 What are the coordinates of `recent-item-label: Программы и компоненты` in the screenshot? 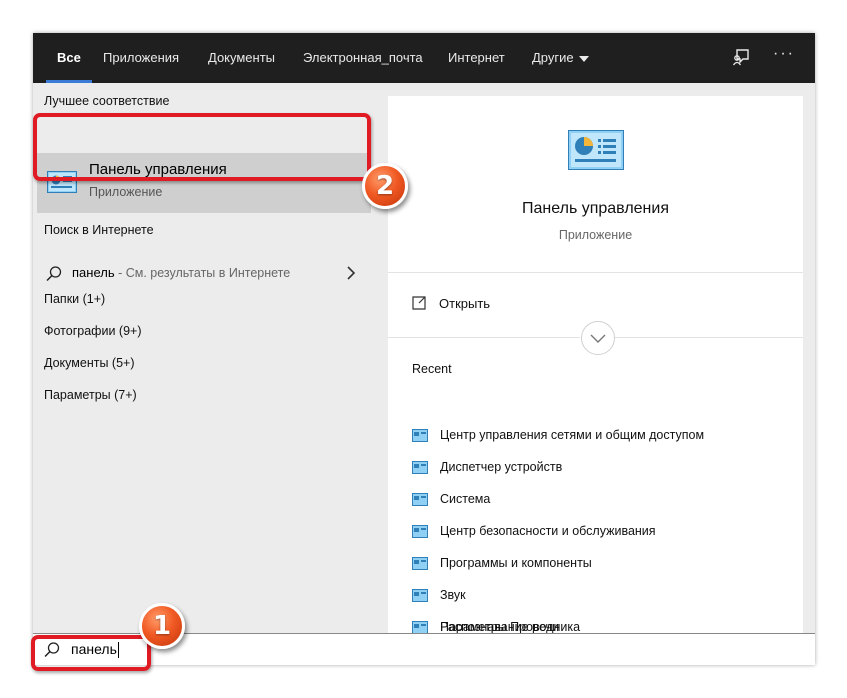 It's located at (516, 563).